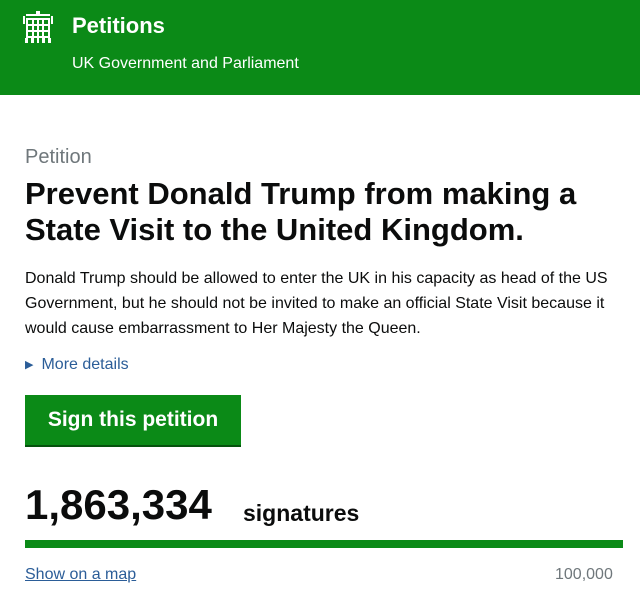  What do you see at coordinates (118, 504) in the screenshot?
I see `signature-count: 1,863,334` at bounding box center [118, 504].